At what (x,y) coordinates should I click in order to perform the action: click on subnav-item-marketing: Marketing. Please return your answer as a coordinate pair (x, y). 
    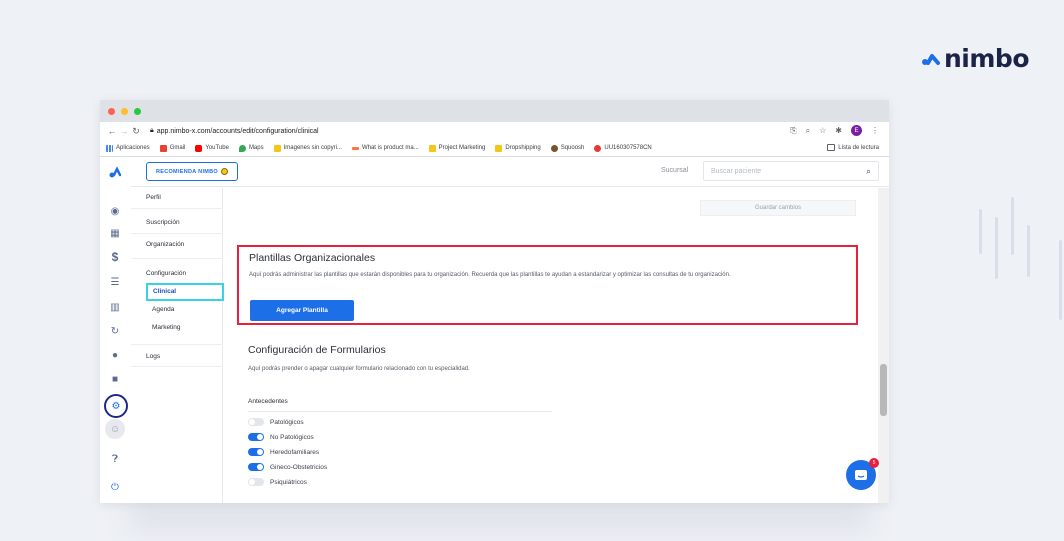
    Looking at the image, I should click on (166, 327).